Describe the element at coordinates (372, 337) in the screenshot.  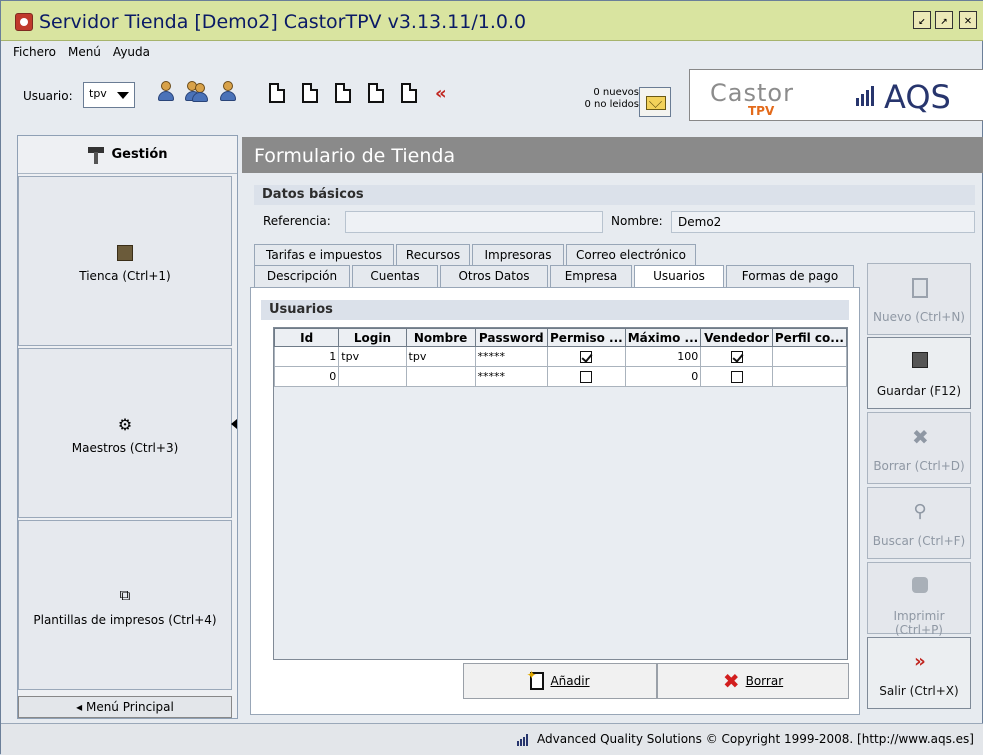
I see `column-header-login: Login` at that location.